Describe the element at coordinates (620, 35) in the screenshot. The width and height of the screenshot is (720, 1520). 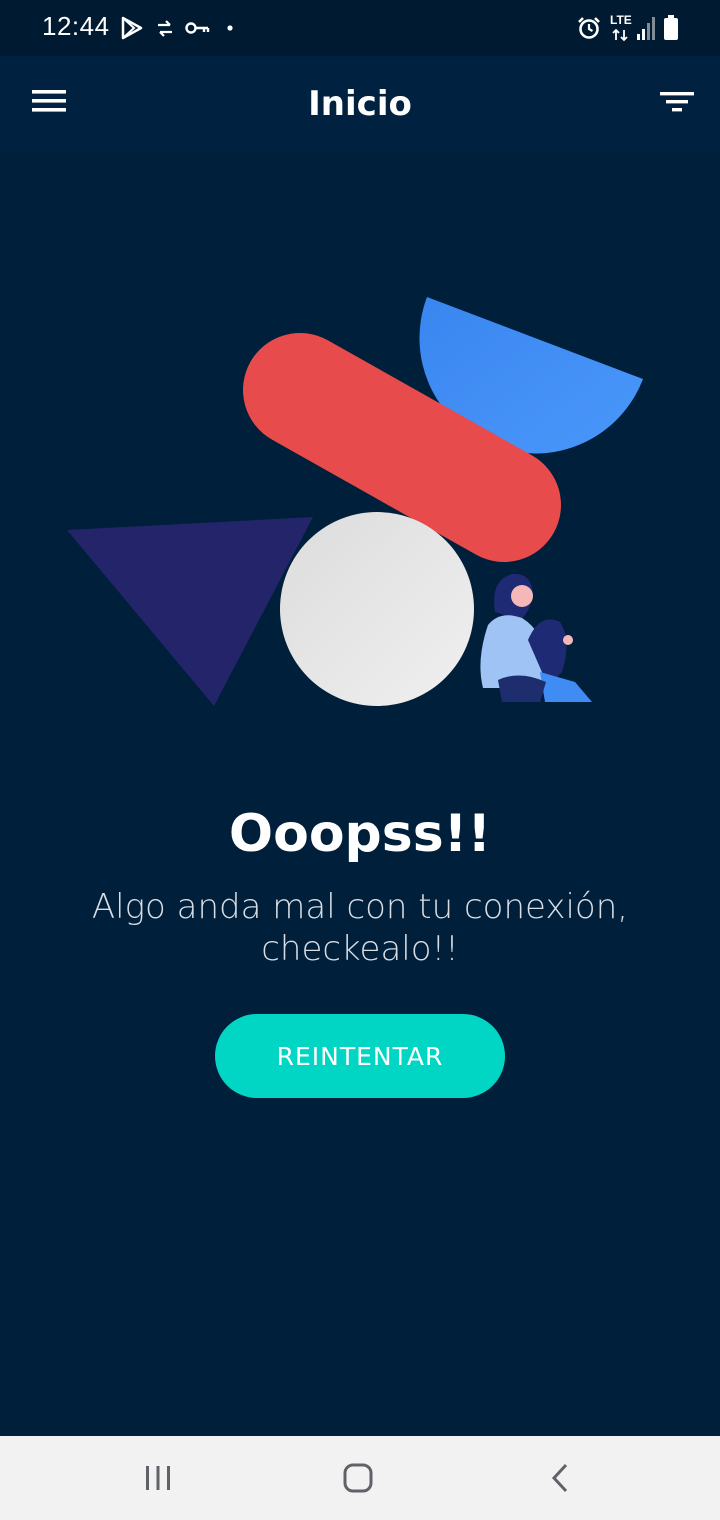
I see `lte-icon` at that location.